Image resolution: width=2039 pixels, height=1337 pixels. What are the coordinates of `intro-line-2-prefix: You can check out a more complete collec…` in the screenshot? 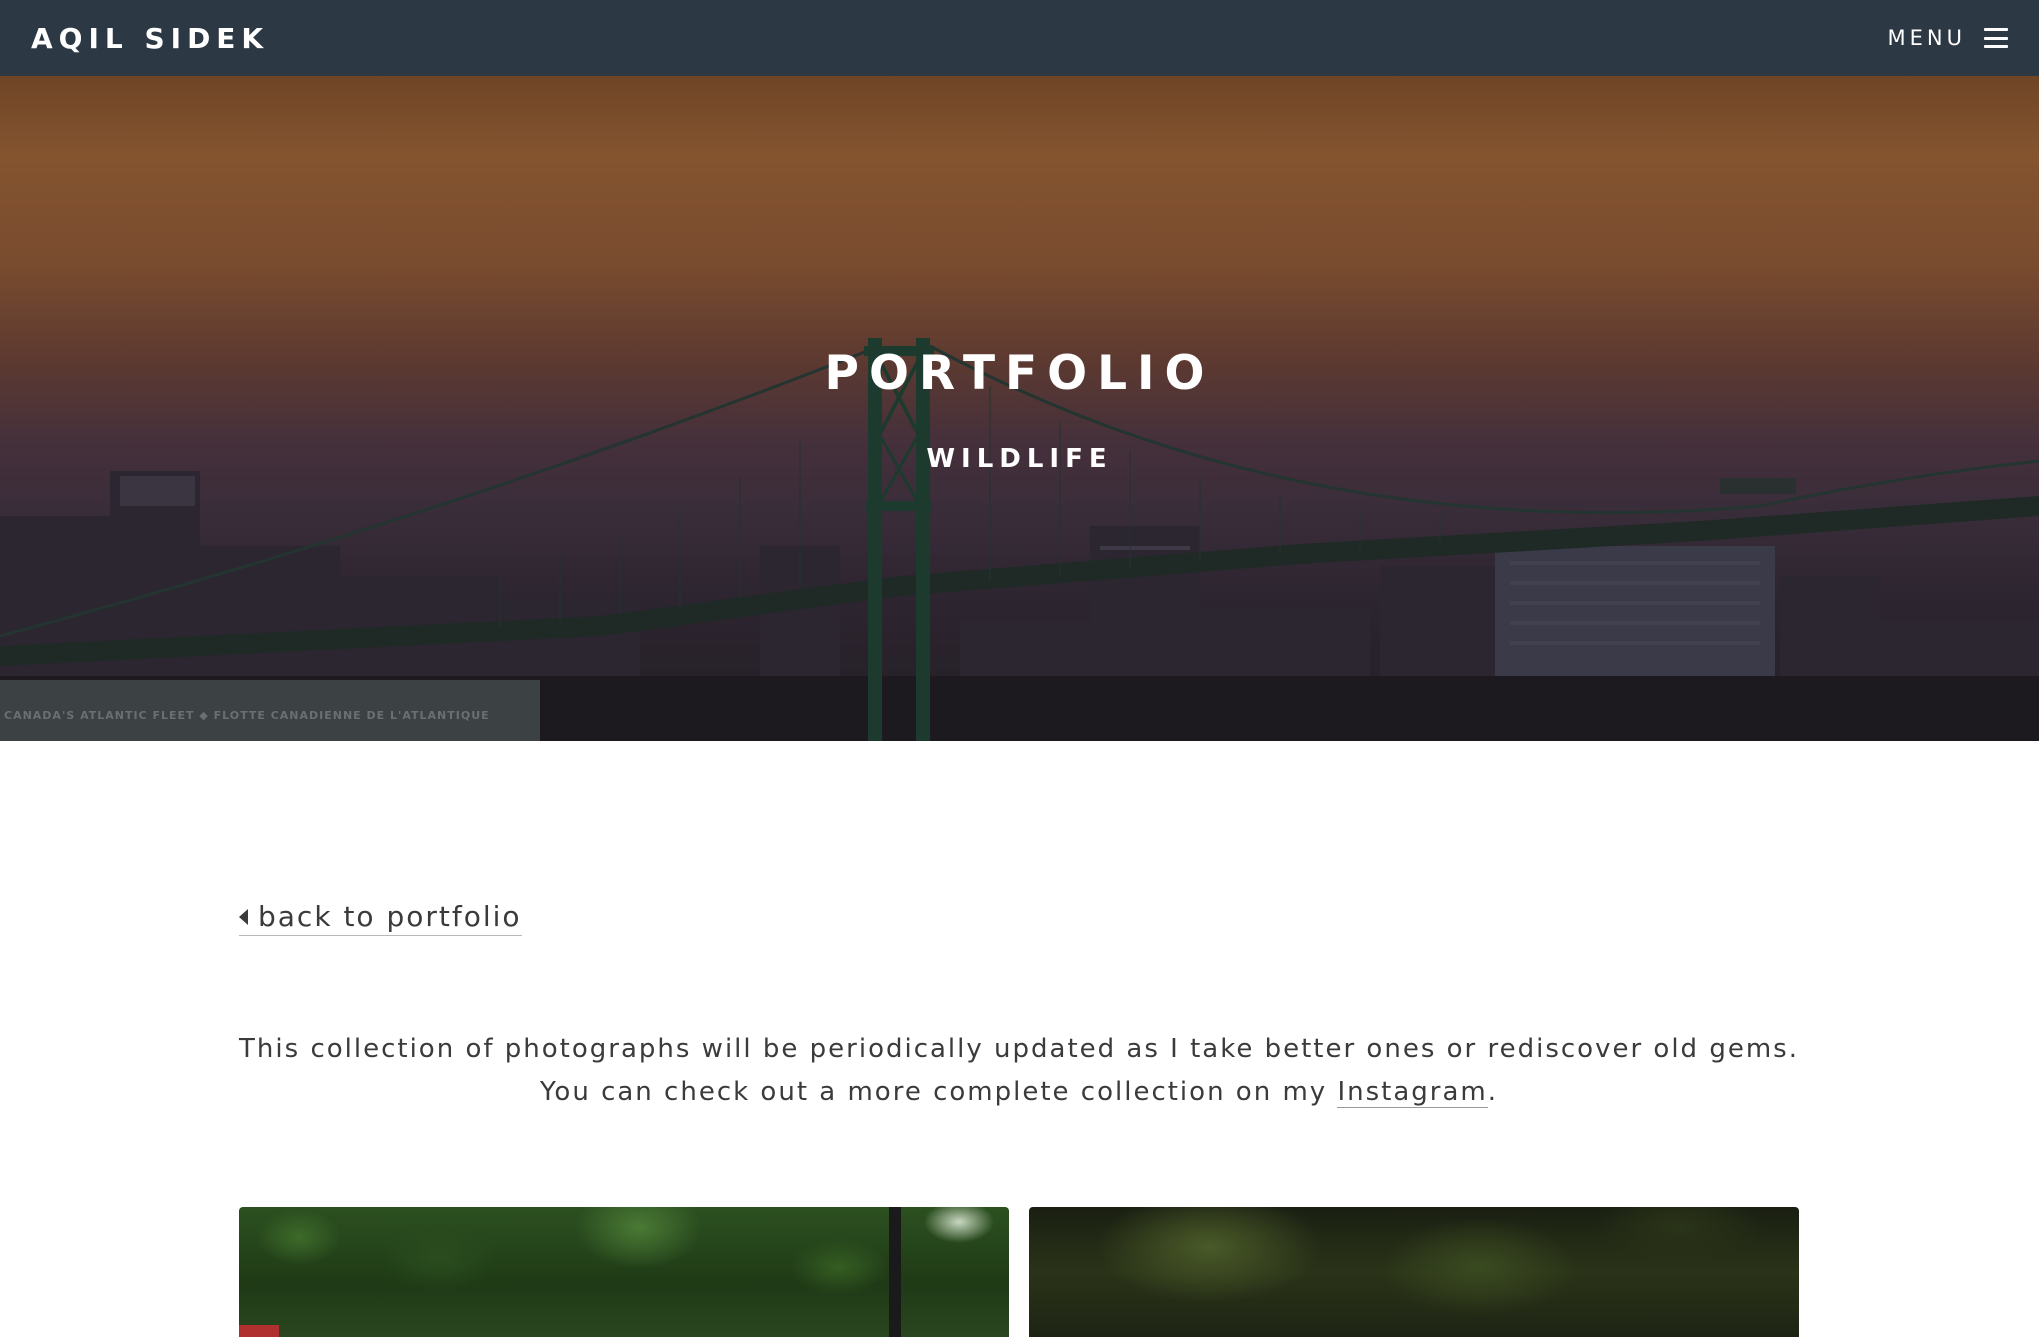 It's located at (939, 1092).